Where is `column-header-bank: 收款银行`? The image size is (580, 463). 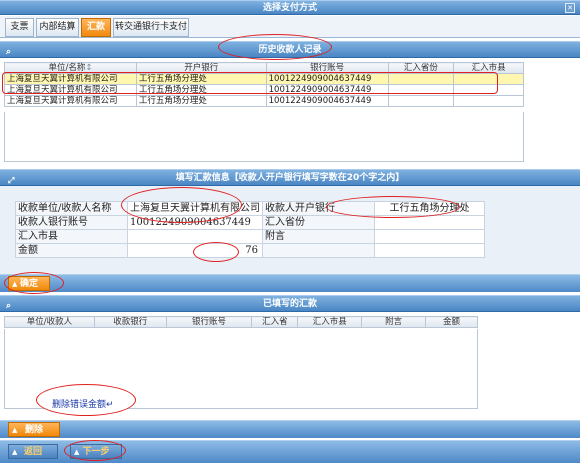 column-header-bank: 收款银行 is located at coordinates (130, 322).